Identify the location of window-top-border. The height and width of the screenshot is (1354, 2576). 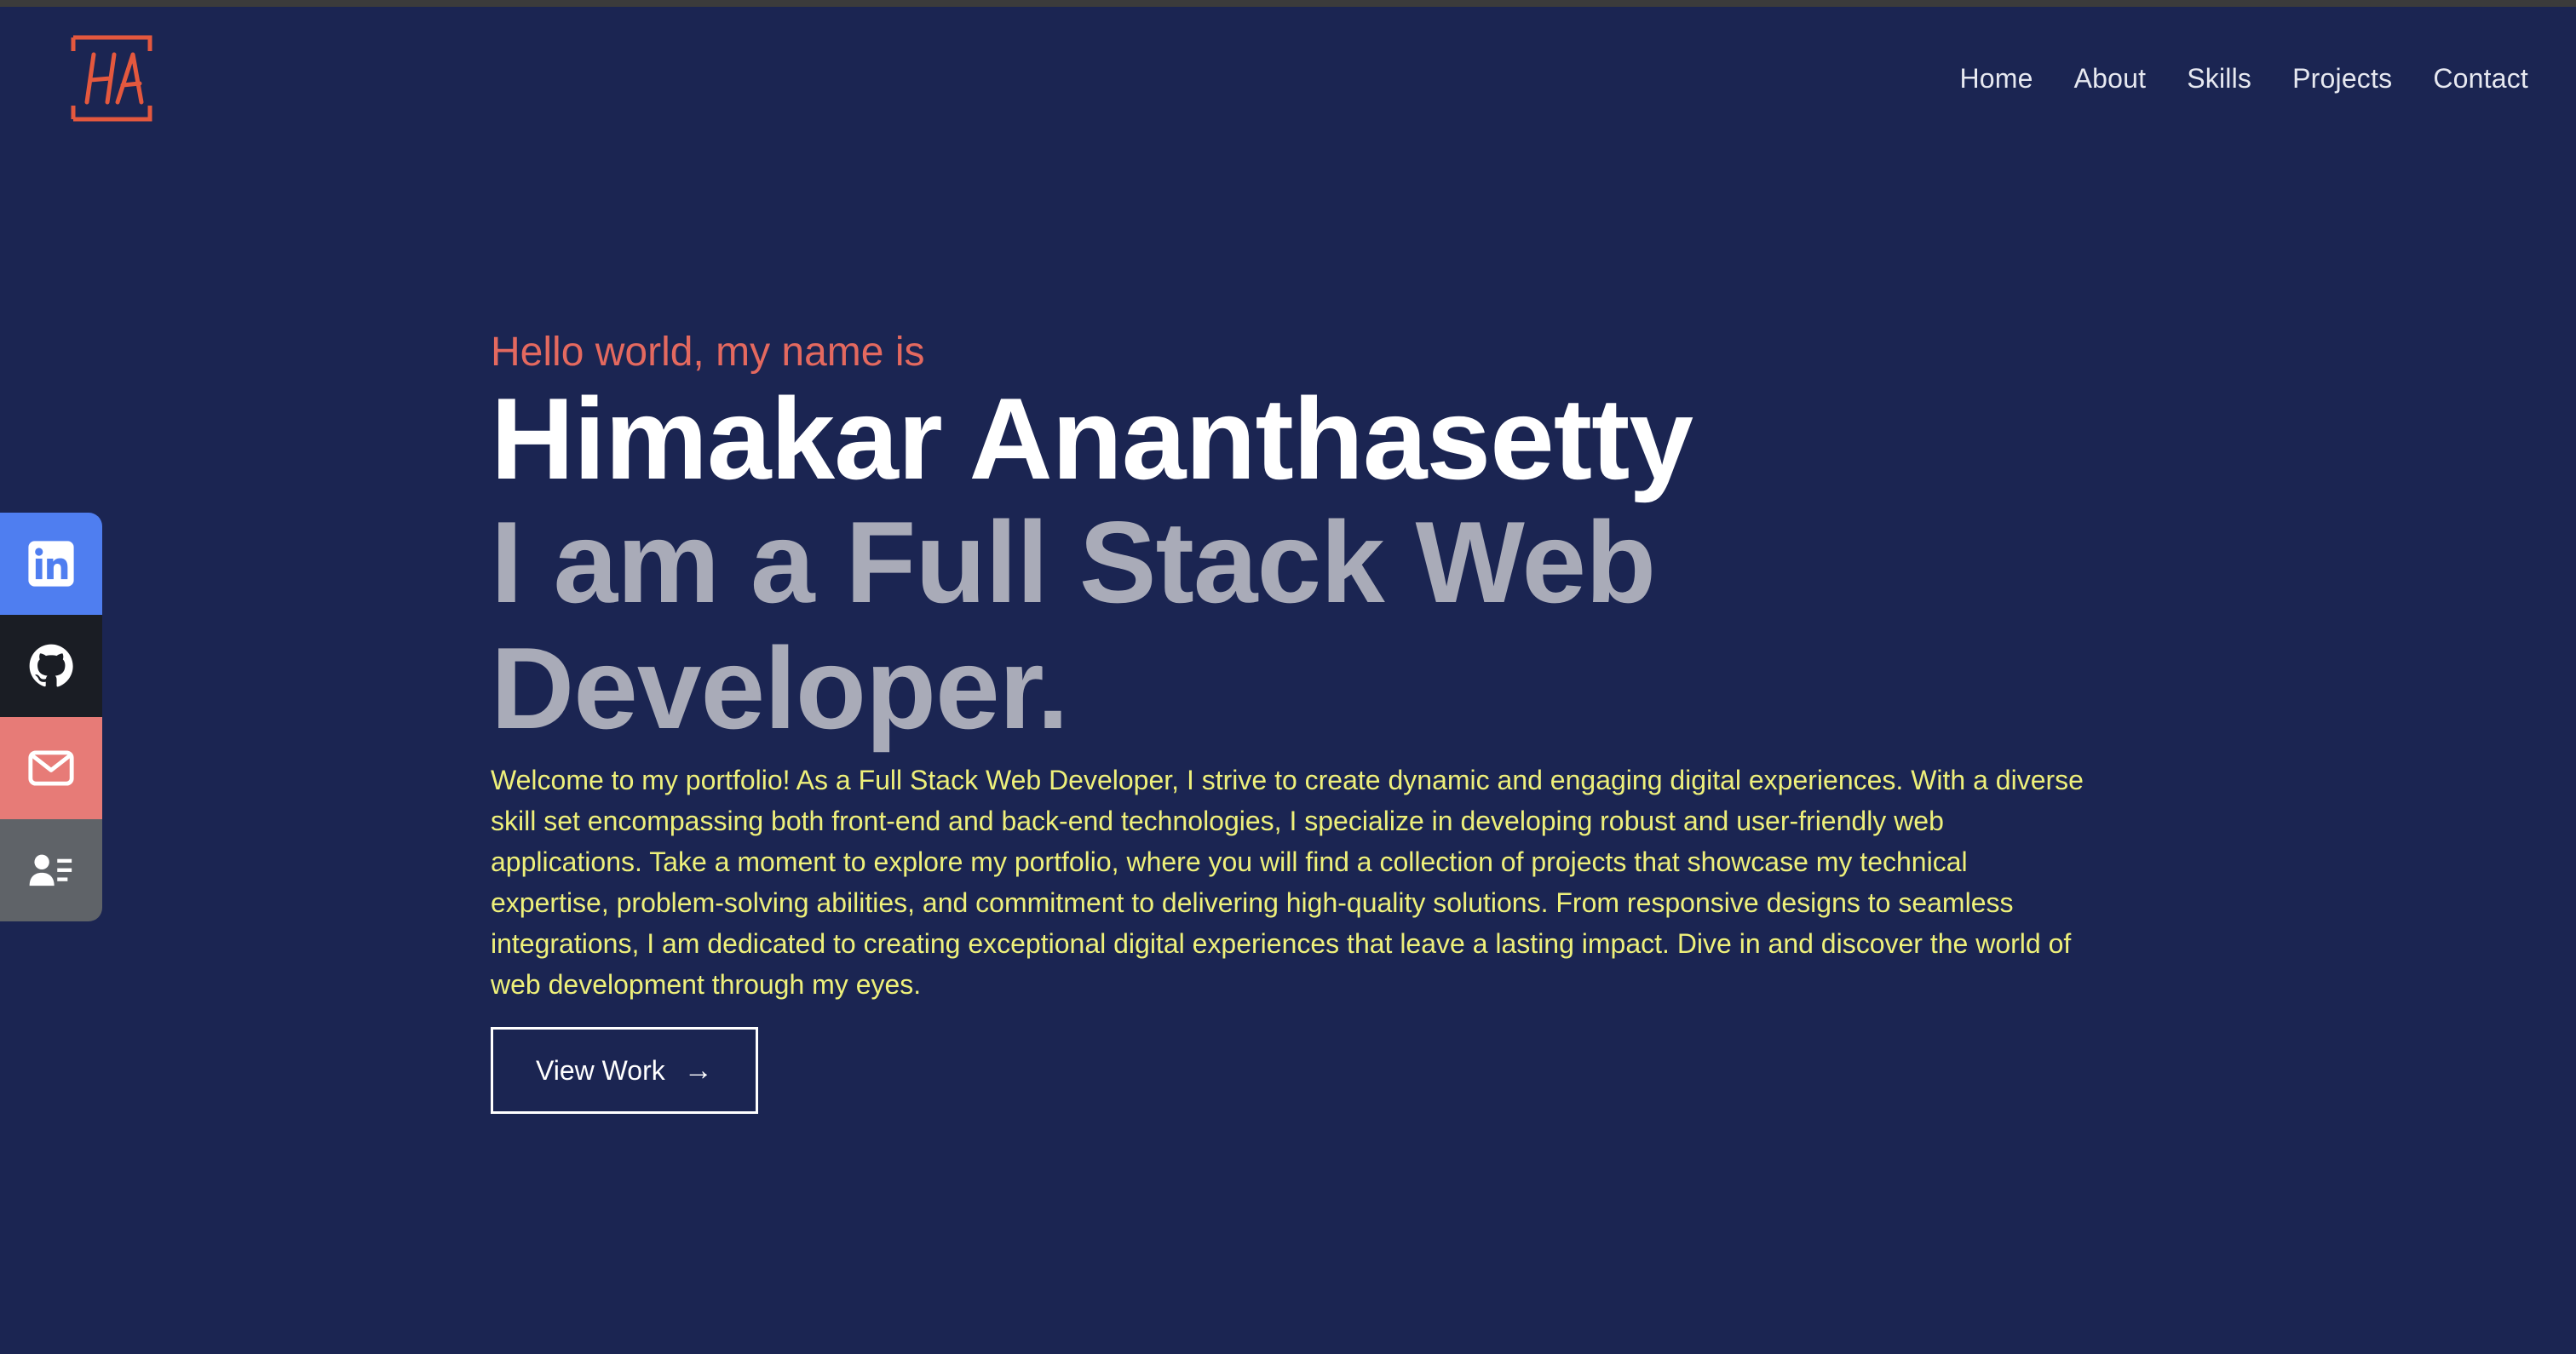
(1288, 4).